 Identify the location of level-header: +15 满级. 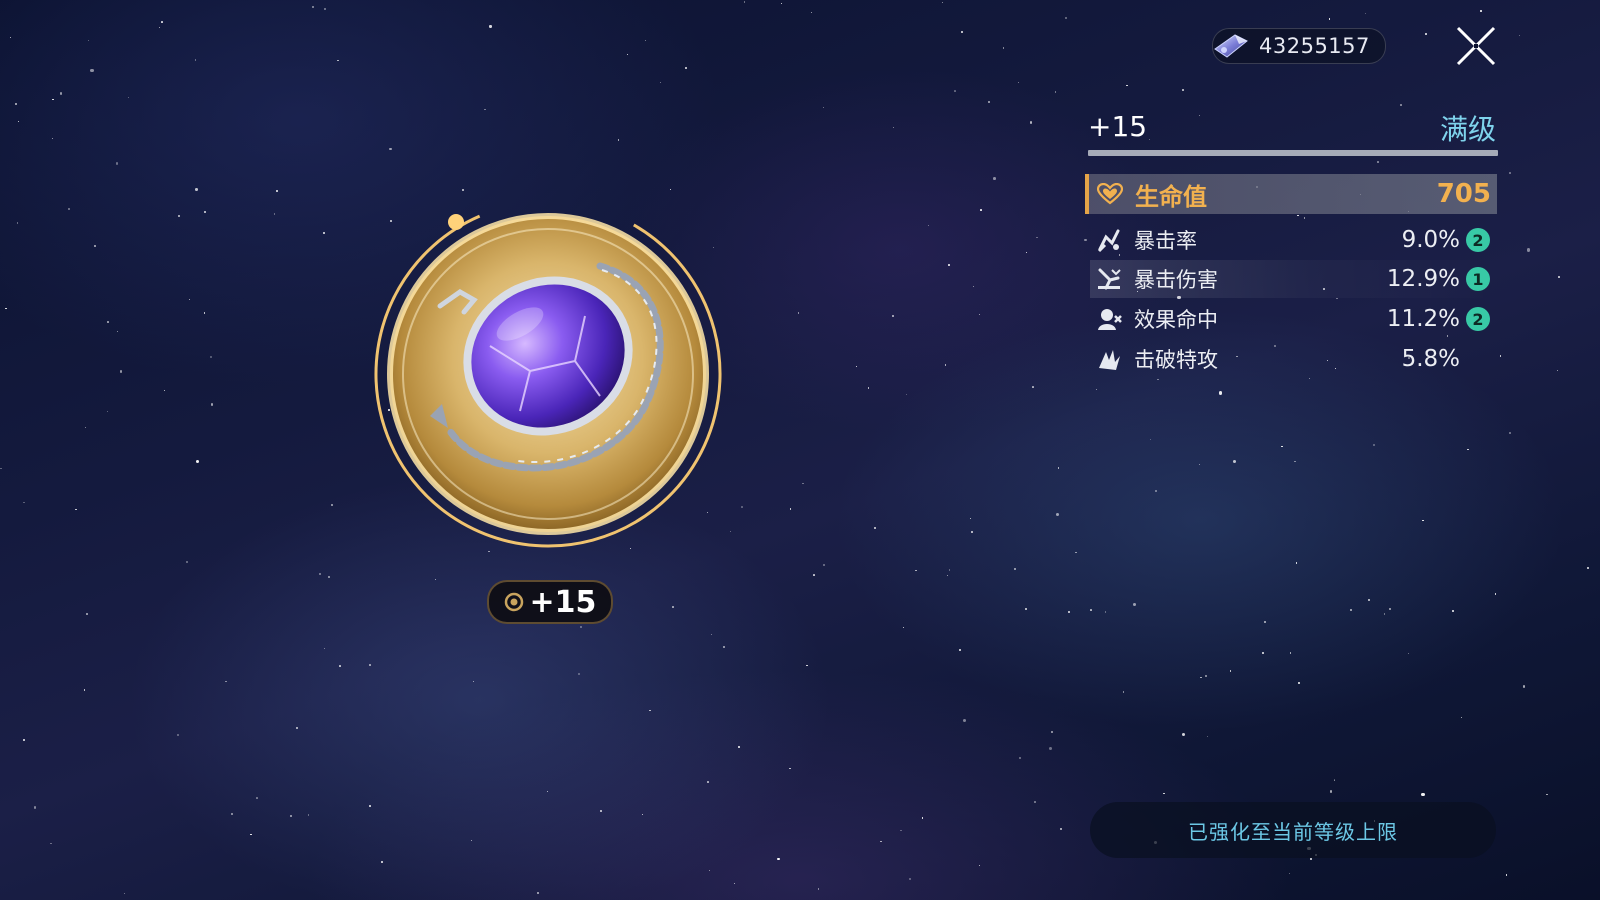
(1292, 129).